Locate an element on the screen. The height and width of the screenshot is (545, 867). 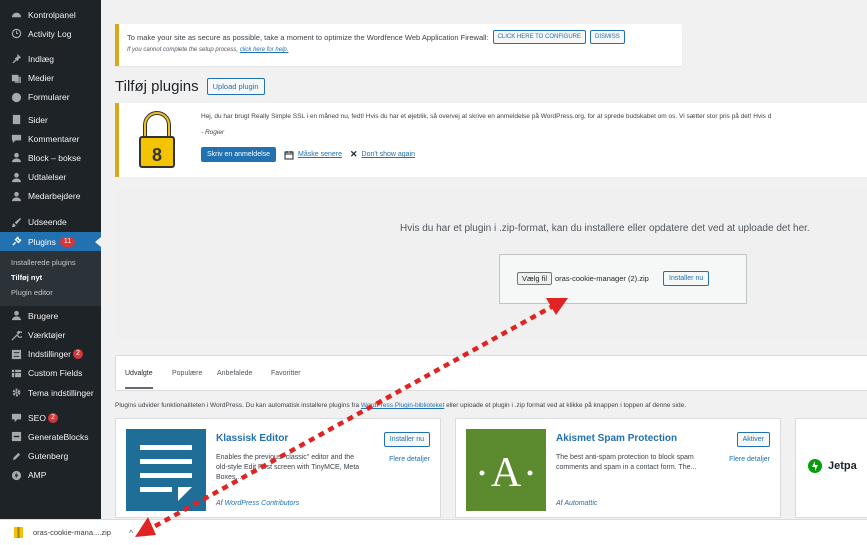
author-link: WordPress Contributors is located at coordinates (262, 503).